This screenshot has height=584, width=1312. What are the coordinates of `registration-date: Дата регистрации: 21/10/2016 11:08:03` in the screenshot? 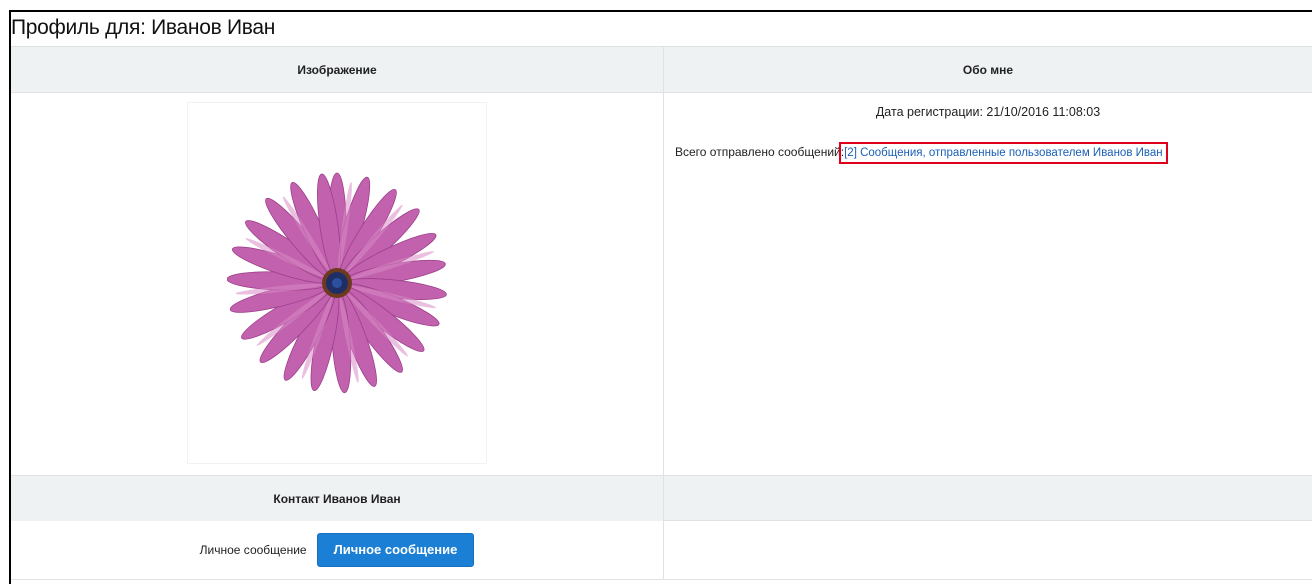 It's located at (988, 112).